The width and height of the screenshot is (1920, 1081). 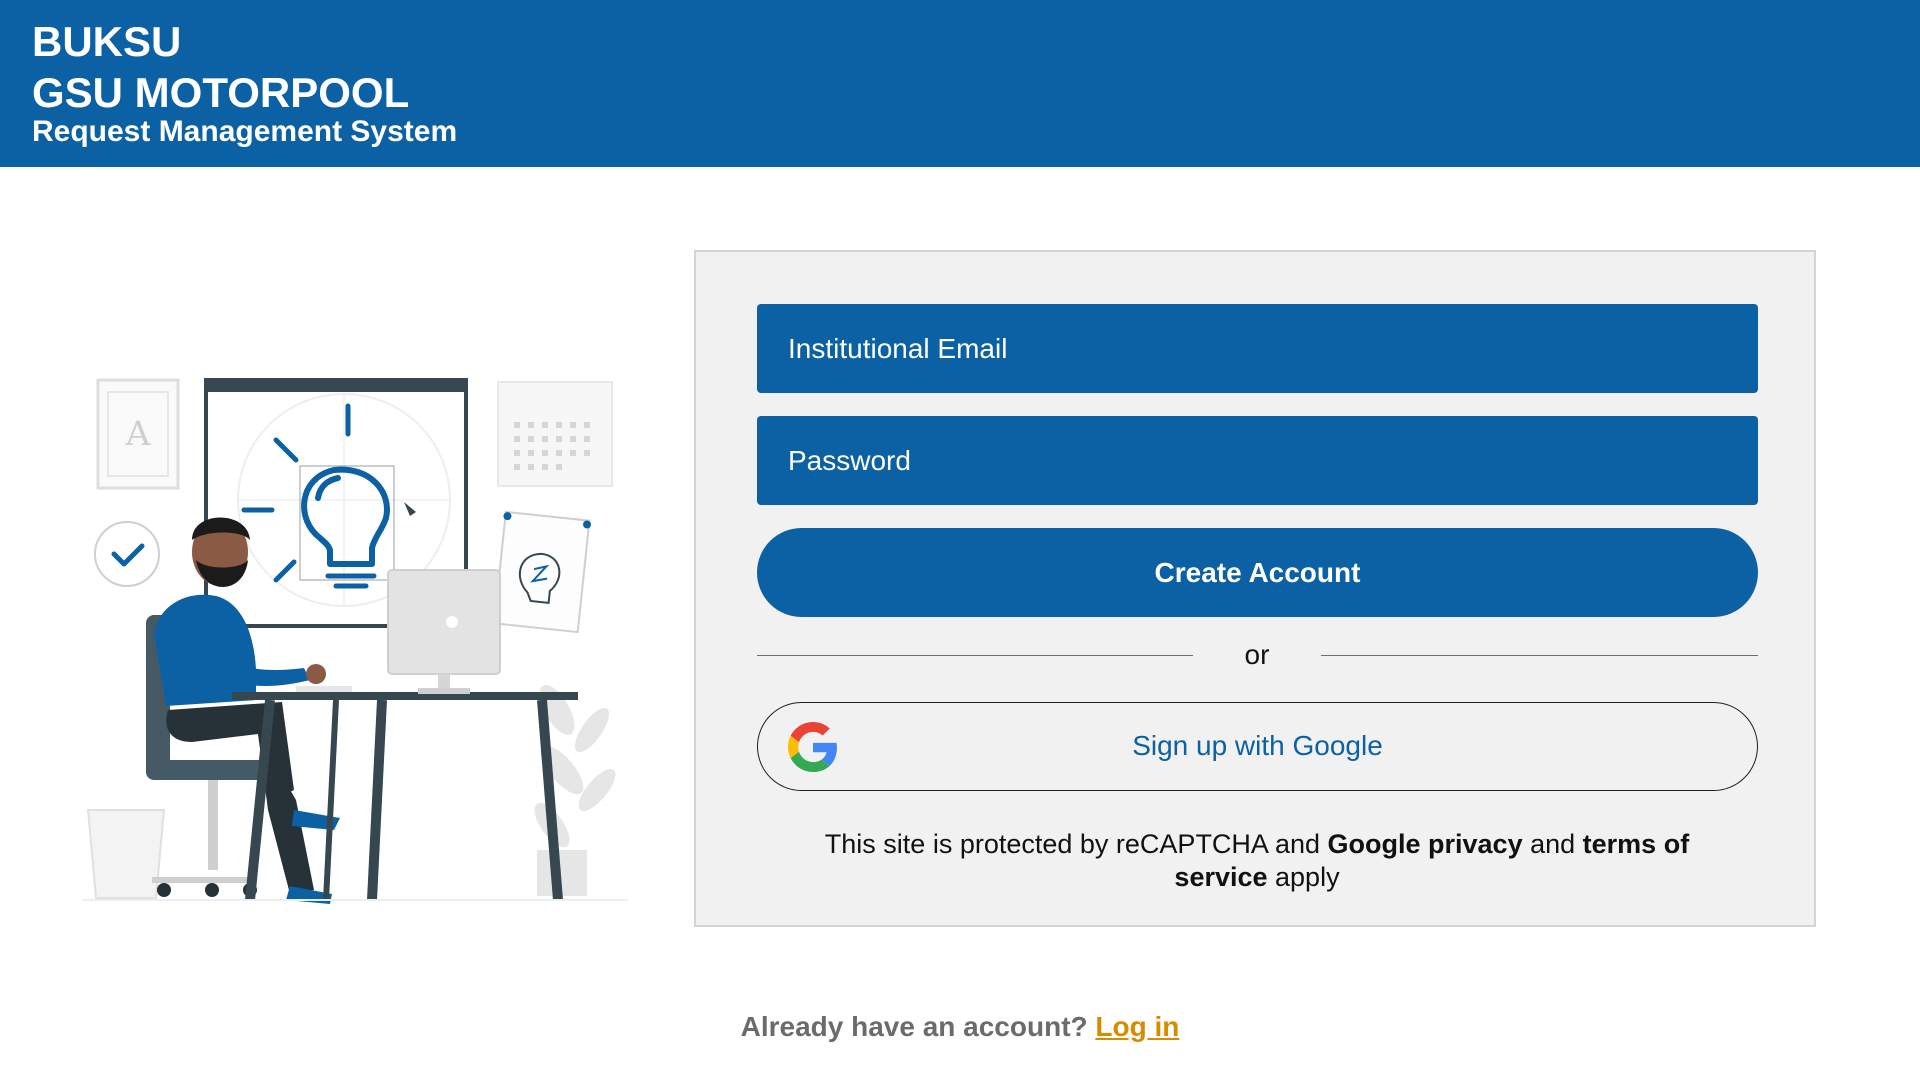 I want to click on person-at-desk-illustration: A, so click(x=355, y=641).